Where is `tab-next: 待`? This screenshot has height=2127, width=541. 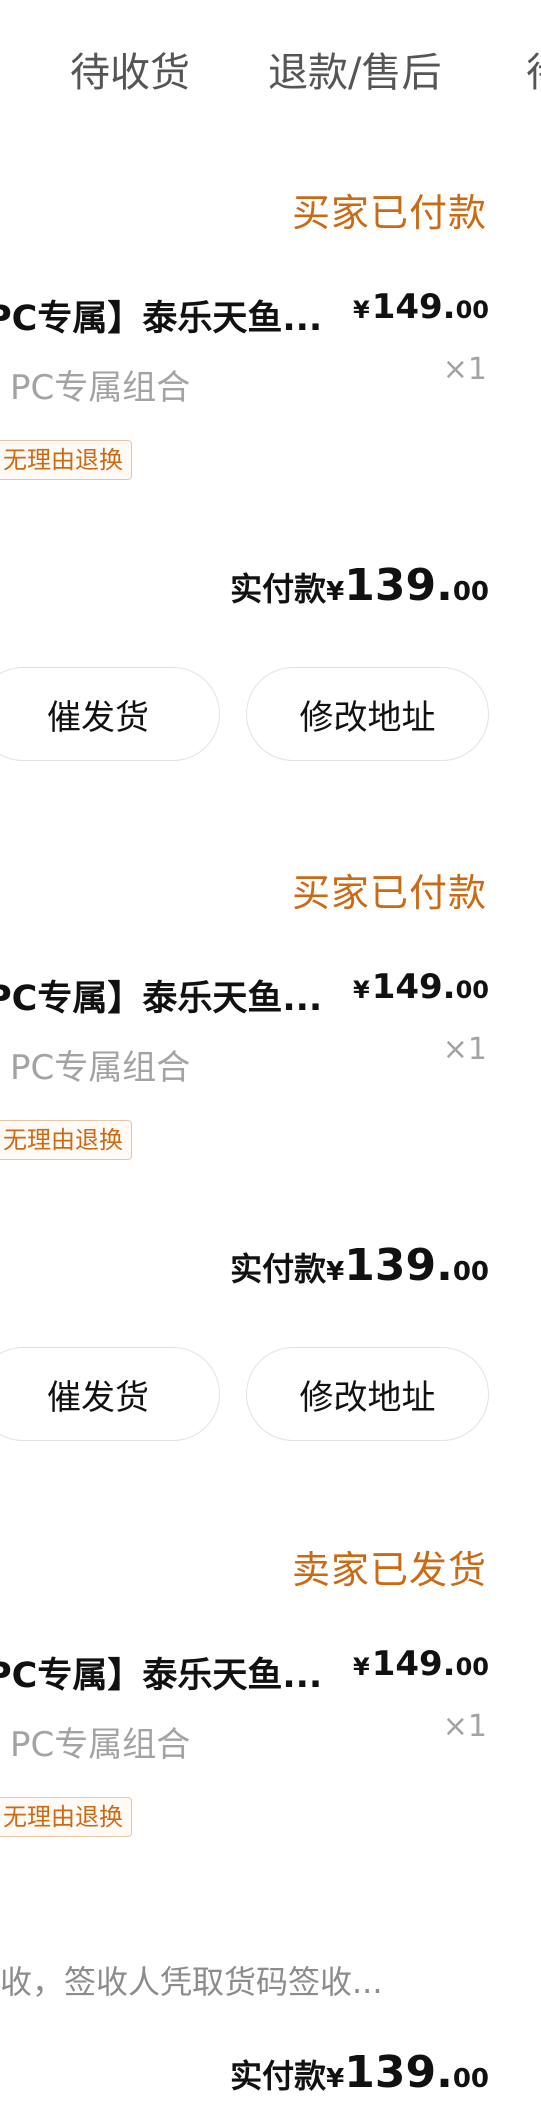
tab-next: 待 is located at coordinates (533, 69).